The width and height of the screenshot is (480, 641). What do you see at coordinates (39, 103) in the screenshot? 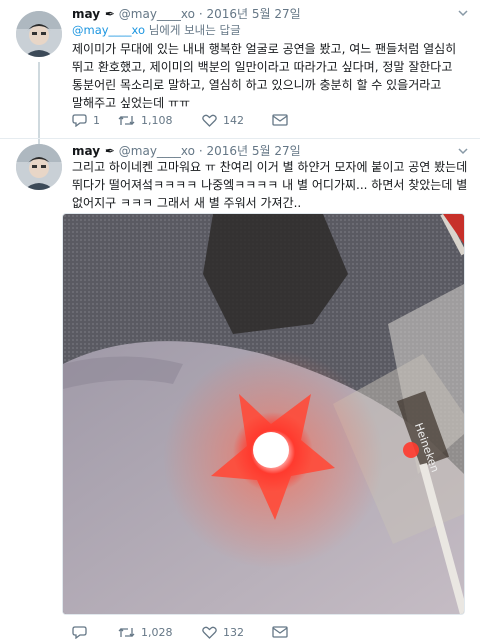
I see `thread-connector` at bounding box center [39, 103].